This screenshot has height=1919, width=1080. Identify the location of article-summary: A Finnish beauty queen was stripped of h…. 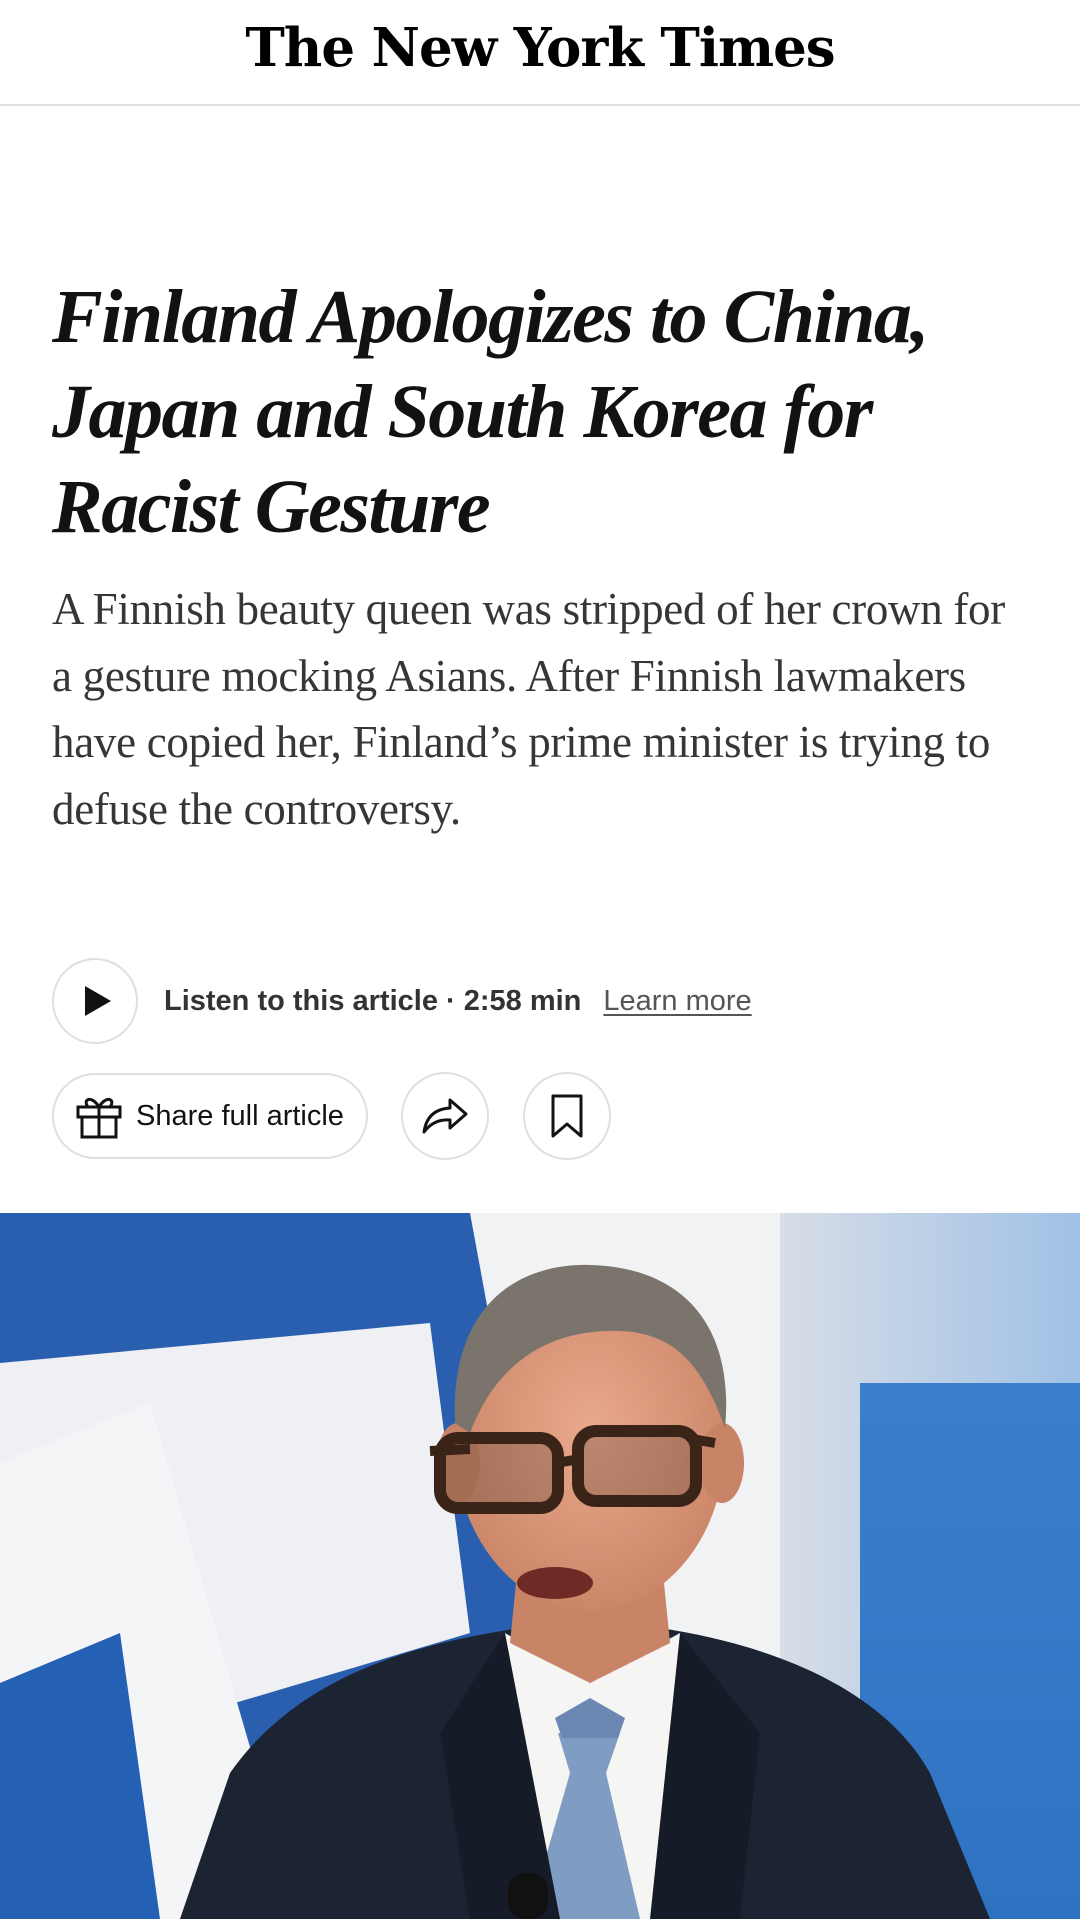
(528, 709).